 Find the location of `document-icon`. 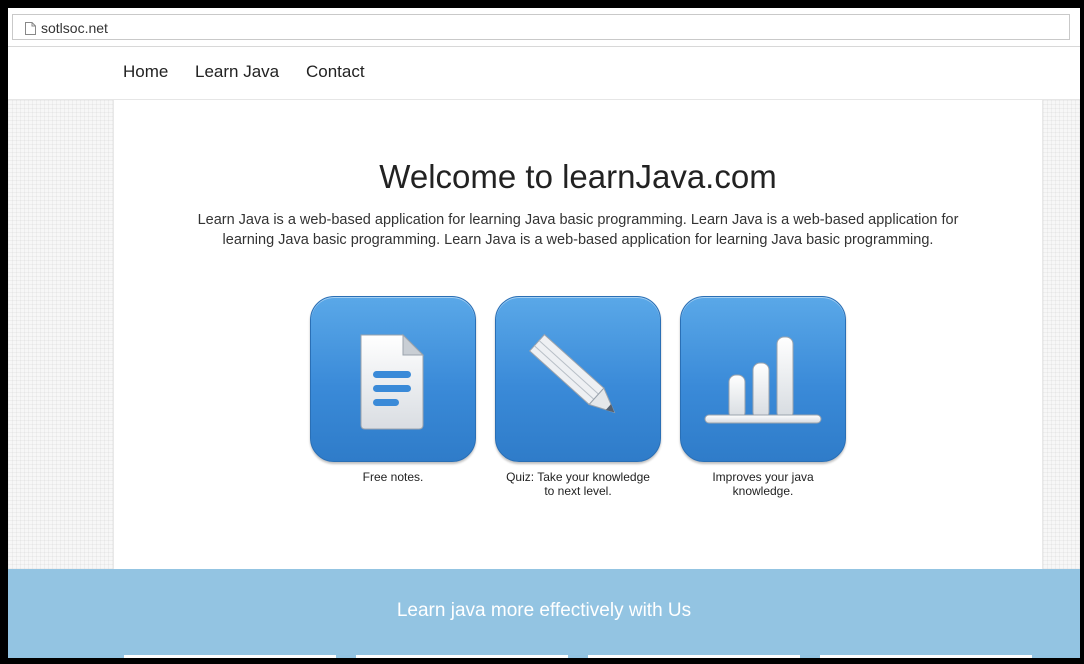

document-icon is located at coordinates (392, 381).